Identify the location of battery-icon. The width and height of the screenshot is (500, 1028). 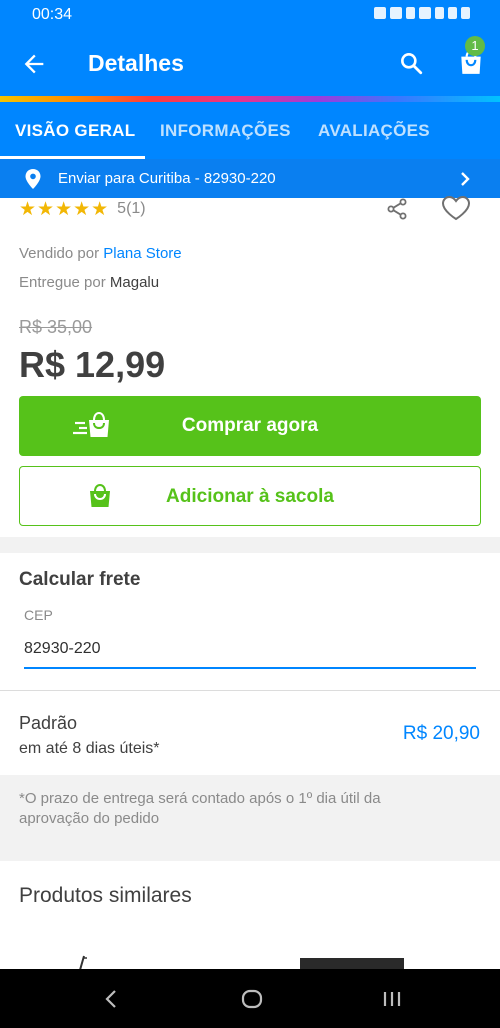
(465, 13).